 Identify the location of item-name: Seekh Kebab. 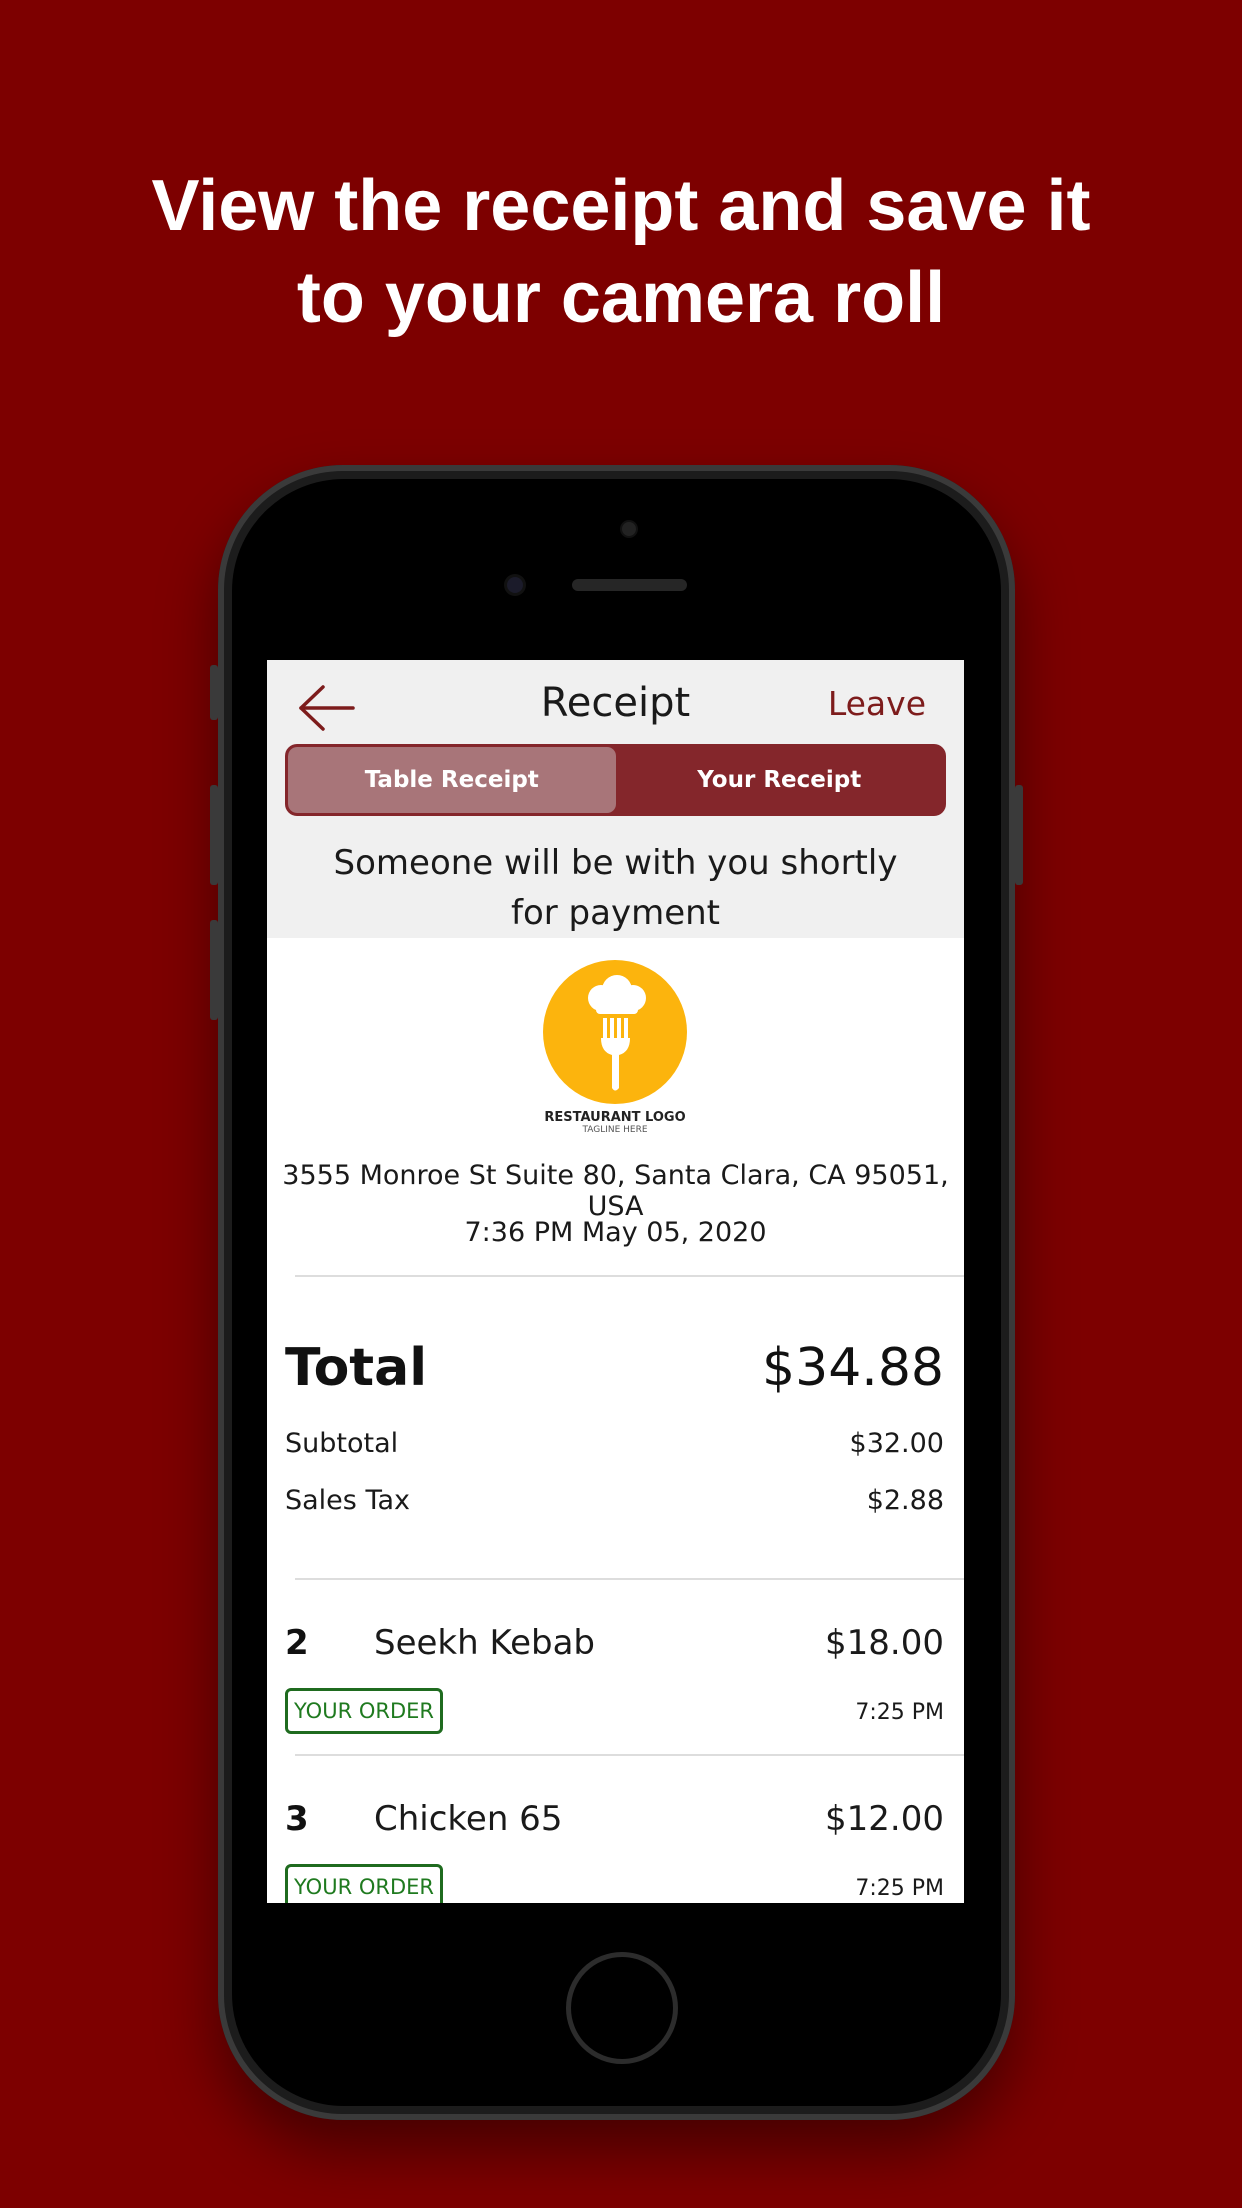
(484, 1643).